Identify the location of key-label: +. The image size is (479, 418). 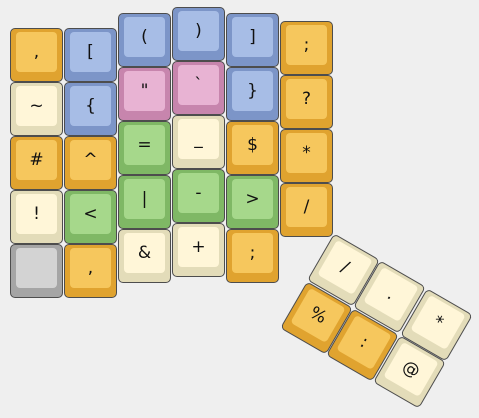
(198, 246).